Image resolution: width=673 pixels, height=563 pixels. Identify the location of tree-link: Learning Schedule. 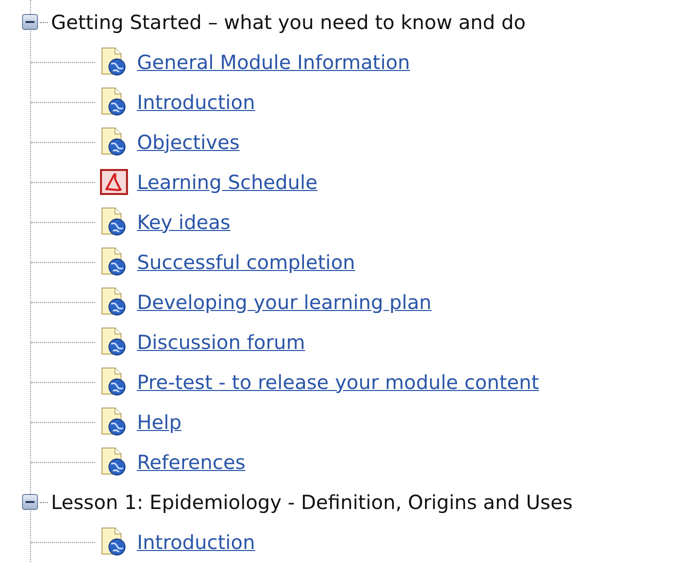
(227, 182).